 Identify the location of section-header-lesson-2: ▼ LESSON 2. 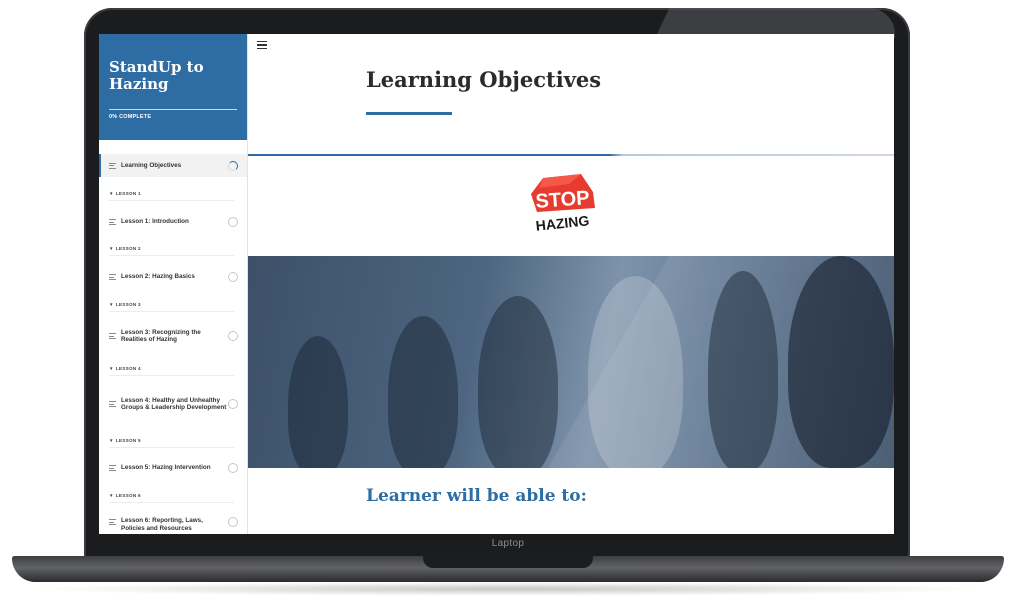
(171, 251).